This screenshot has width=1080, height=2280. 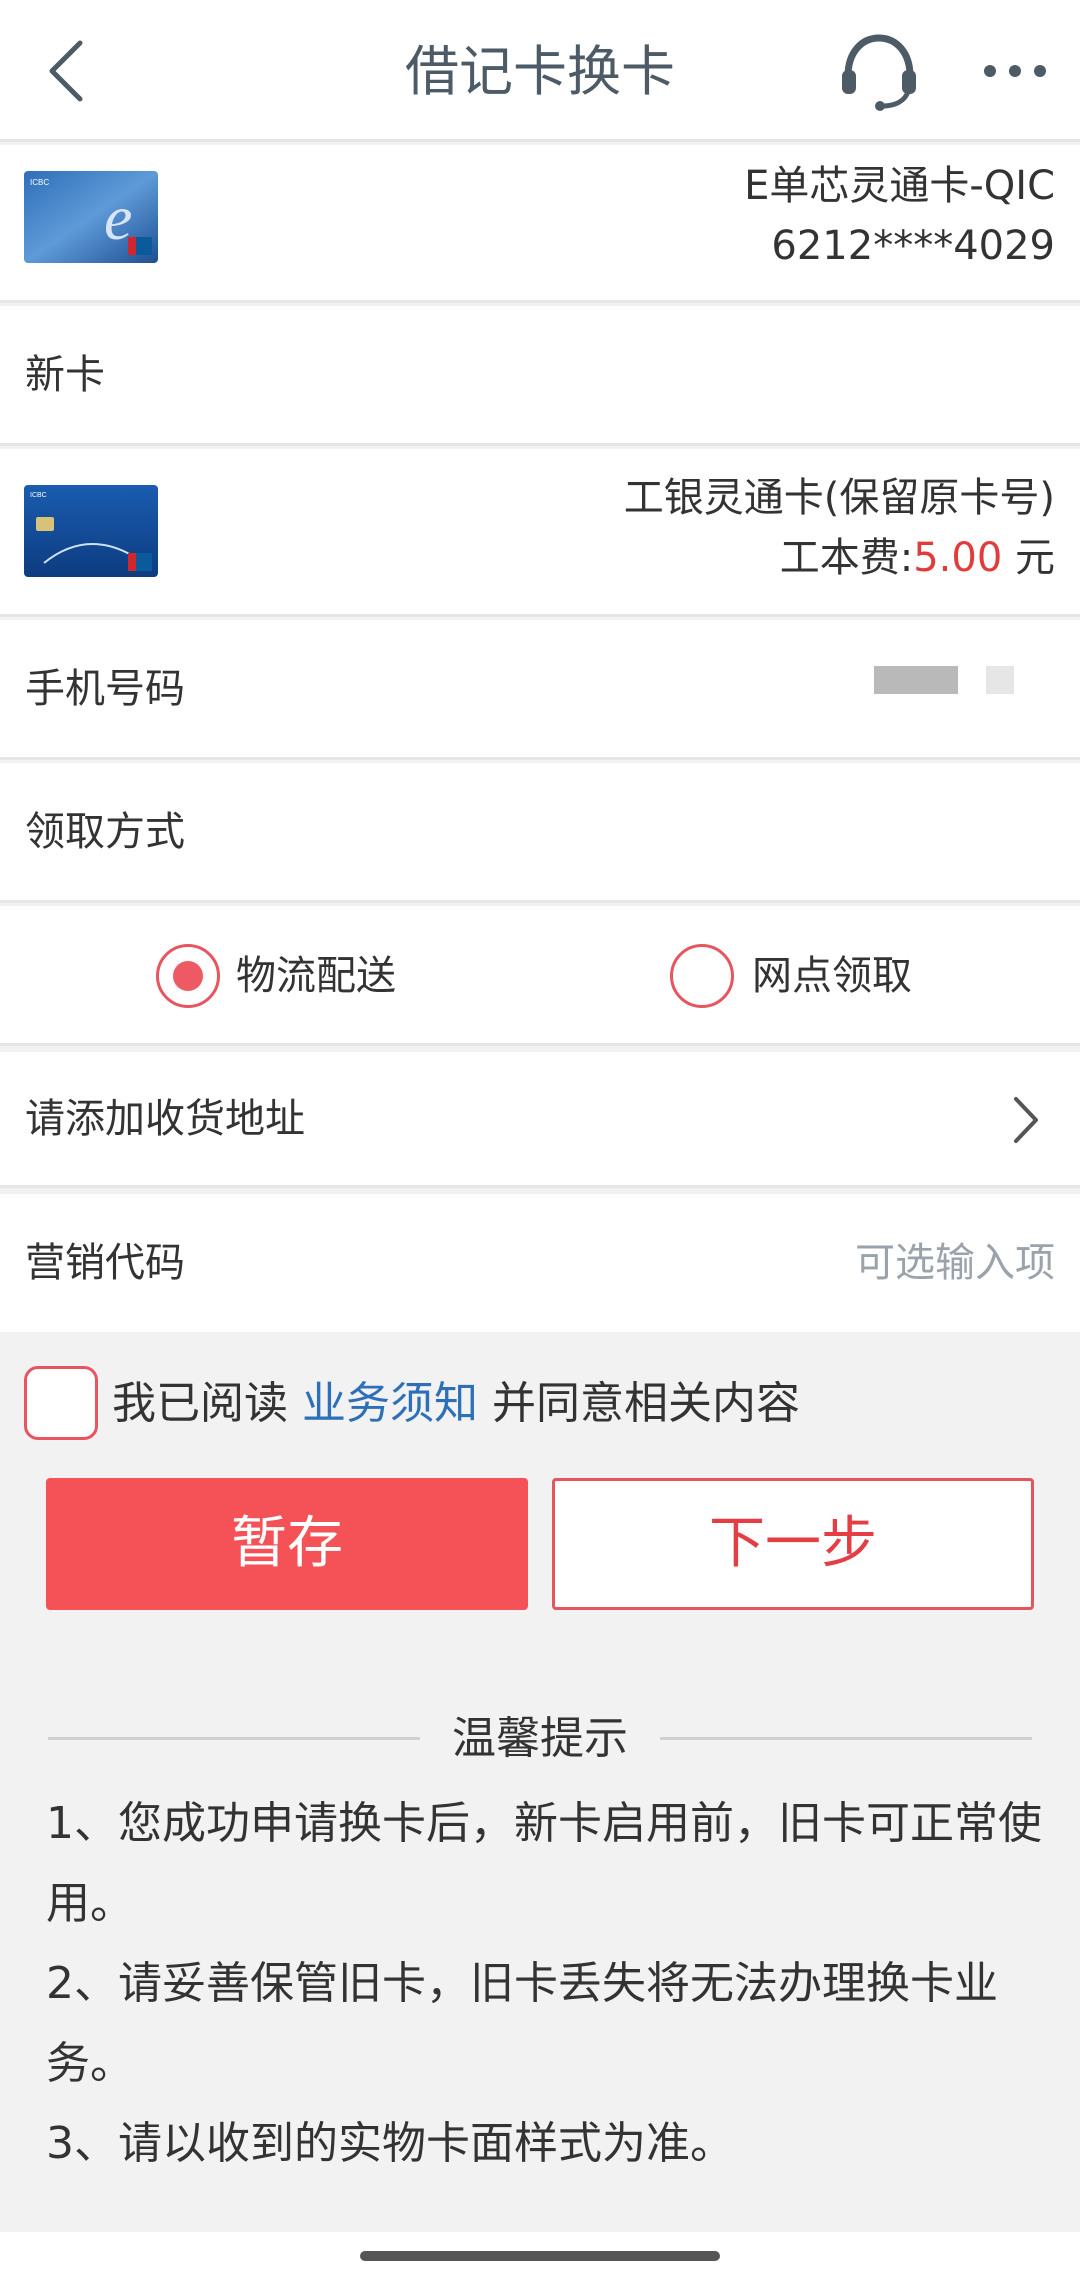 I want to click on fee-value: 5.00, so click(x=958, y=558).